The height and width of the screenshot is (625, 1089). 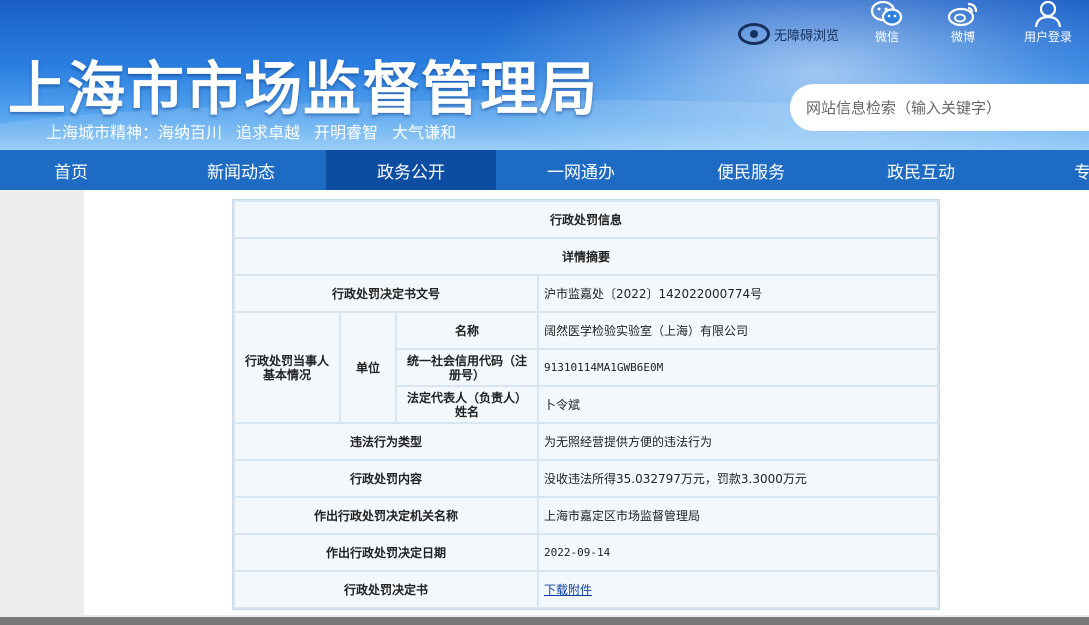 I want to click on authority-value: 上海市嘉定区市场监督管理局, so click(x=738, y=515).